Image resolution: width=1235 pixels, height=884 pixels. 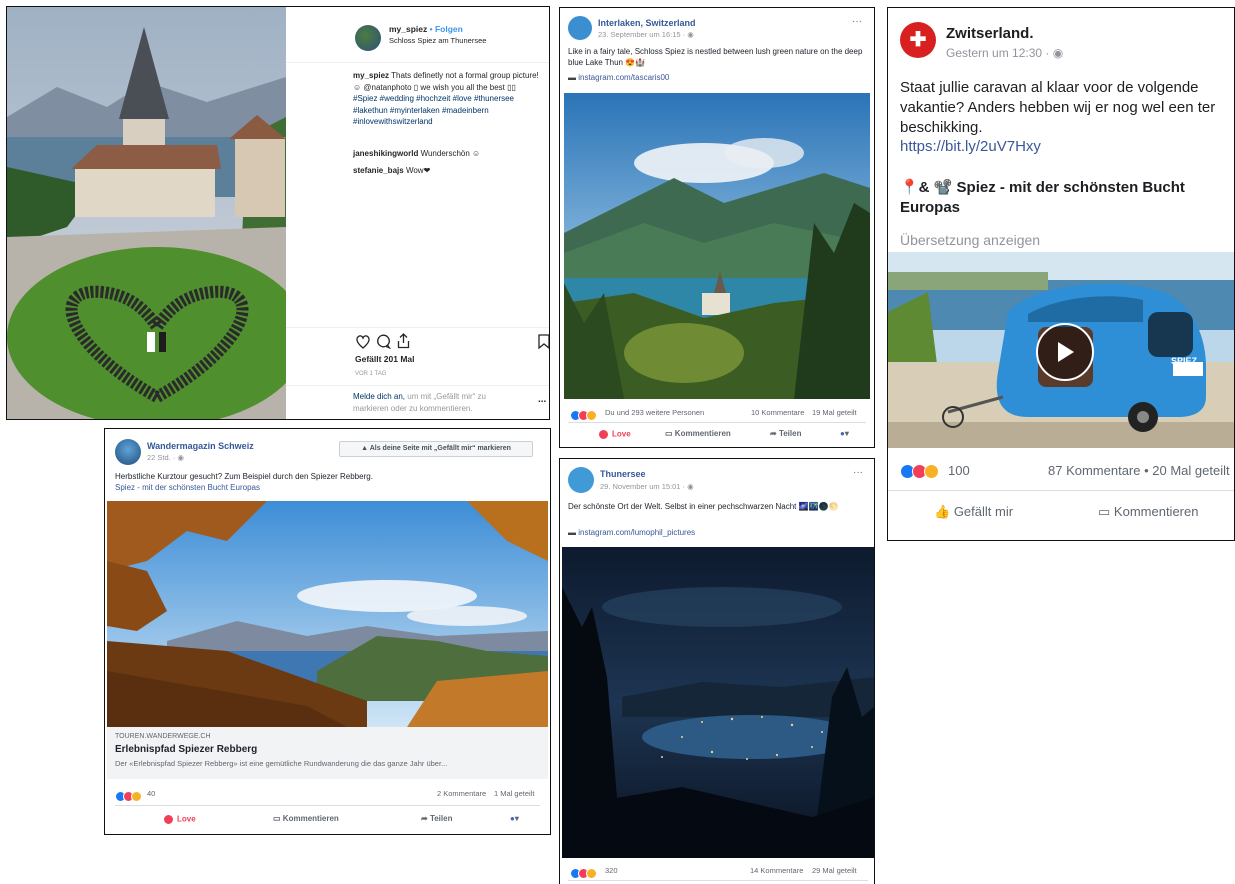 I want to click on post-date: 23. September um 16:15 · ◉, so click(x=646, y=34).